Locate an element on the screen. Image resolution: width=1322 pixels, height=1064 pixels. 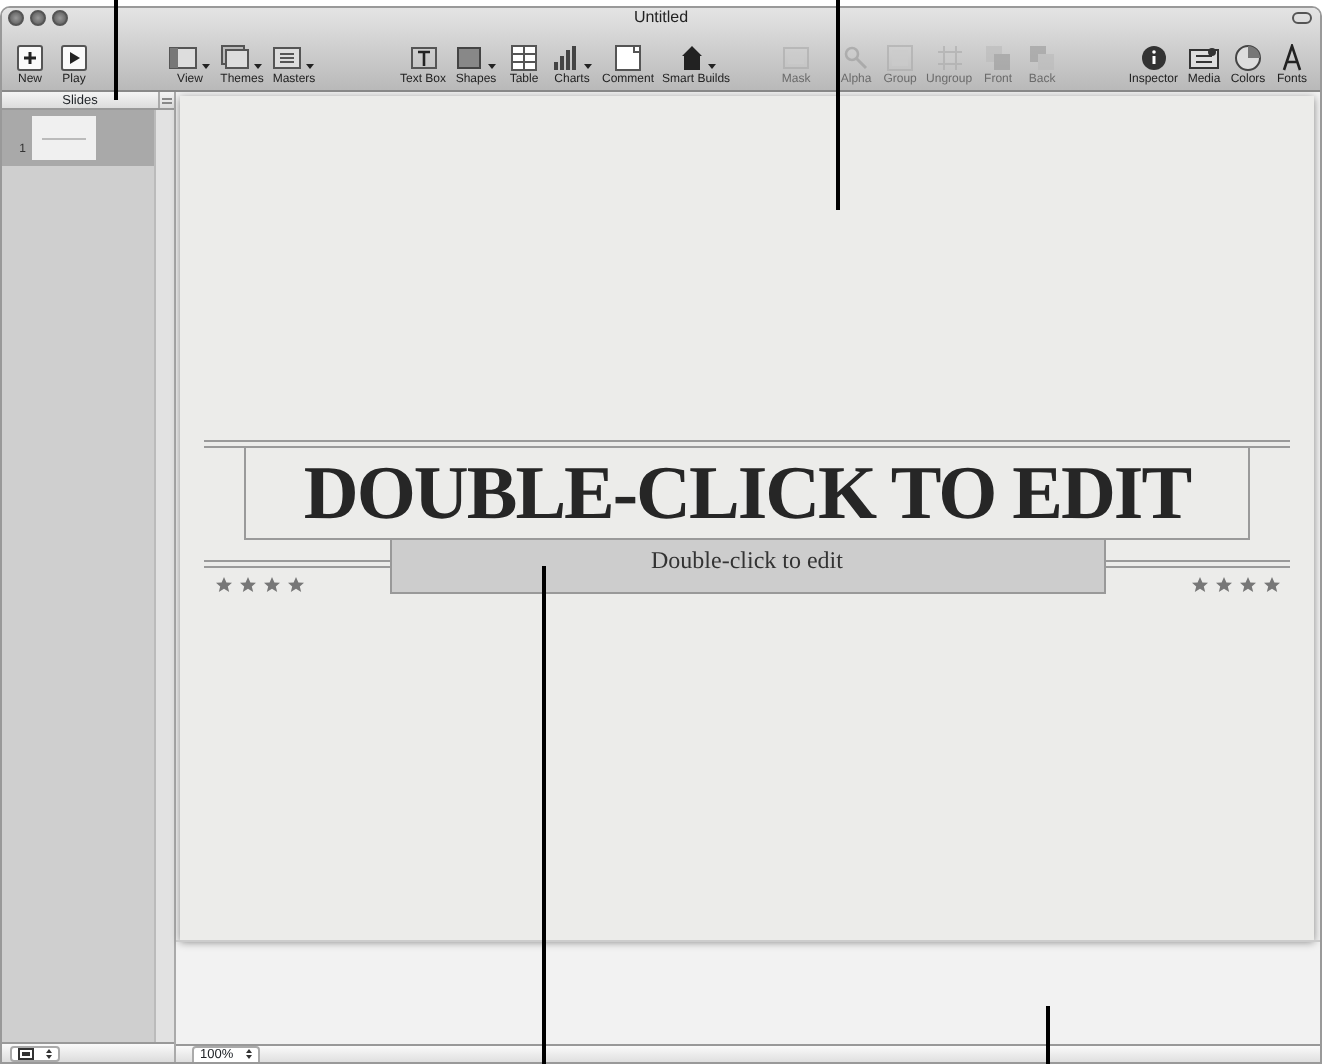
table-icon is located at coordinates (524, 58).